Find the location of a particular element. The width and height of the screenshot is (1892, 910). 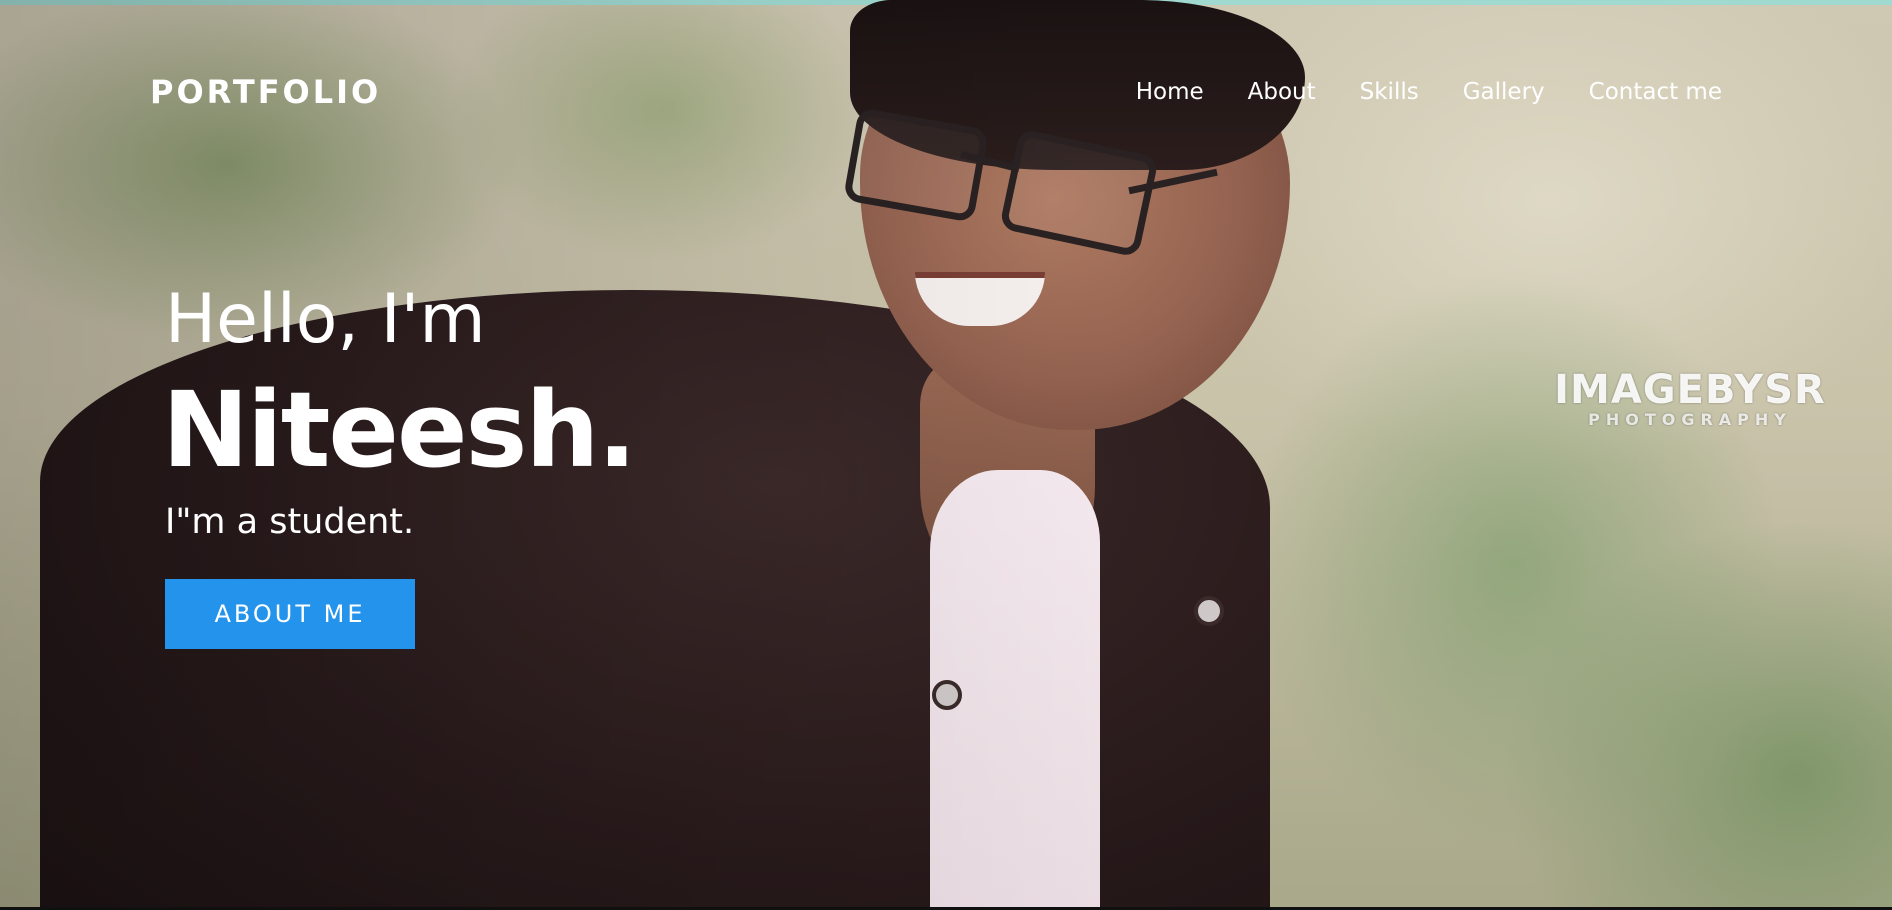

watermark-sub-text: PHOTOGRAPHY is located at coordinates (1690, 419).